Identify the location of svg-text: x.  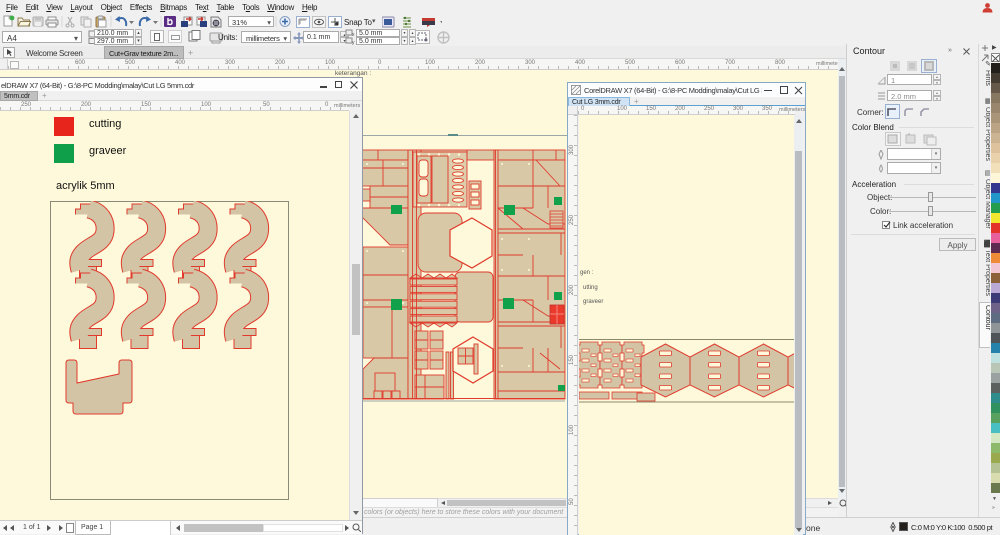
(353, 35).